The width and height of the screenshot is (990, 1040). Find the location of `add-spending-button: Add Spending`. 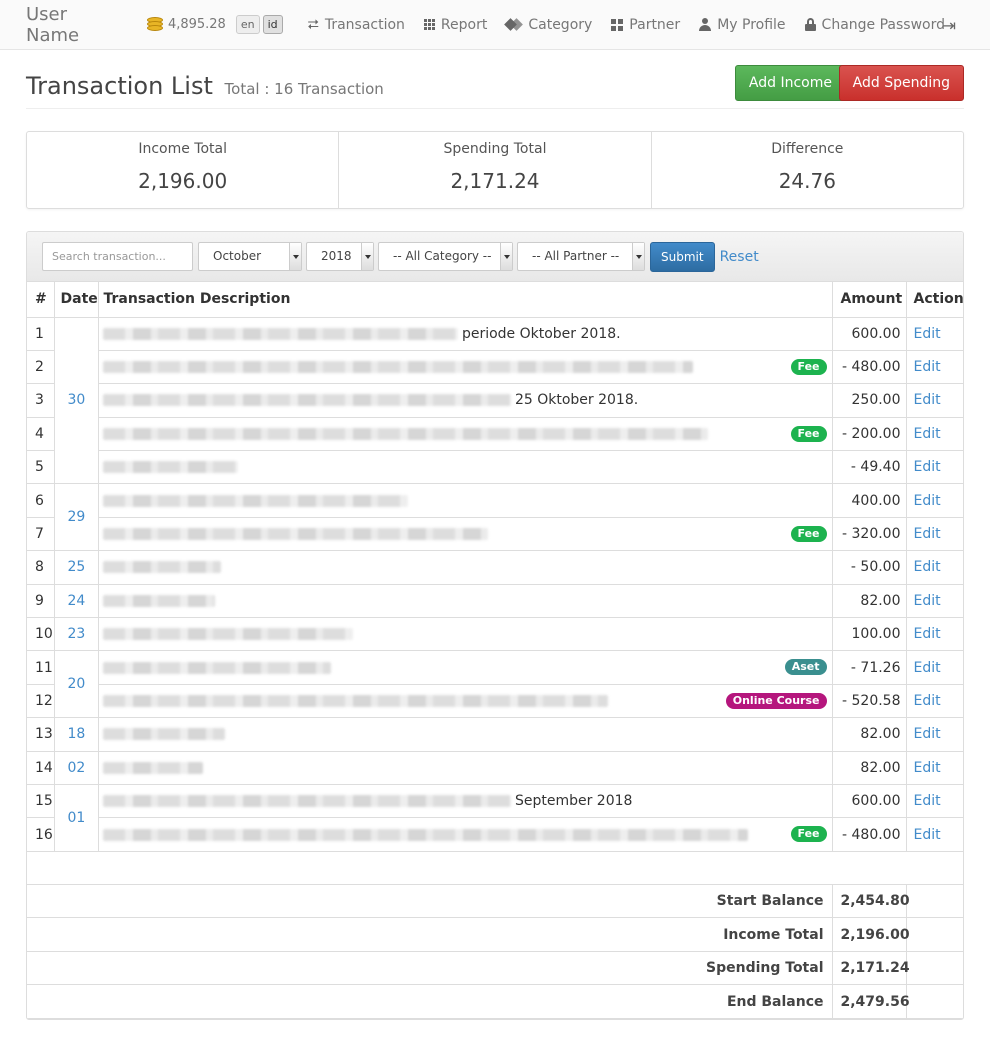

add-spending-button: Add Spending is located at coordinates (901, 83).